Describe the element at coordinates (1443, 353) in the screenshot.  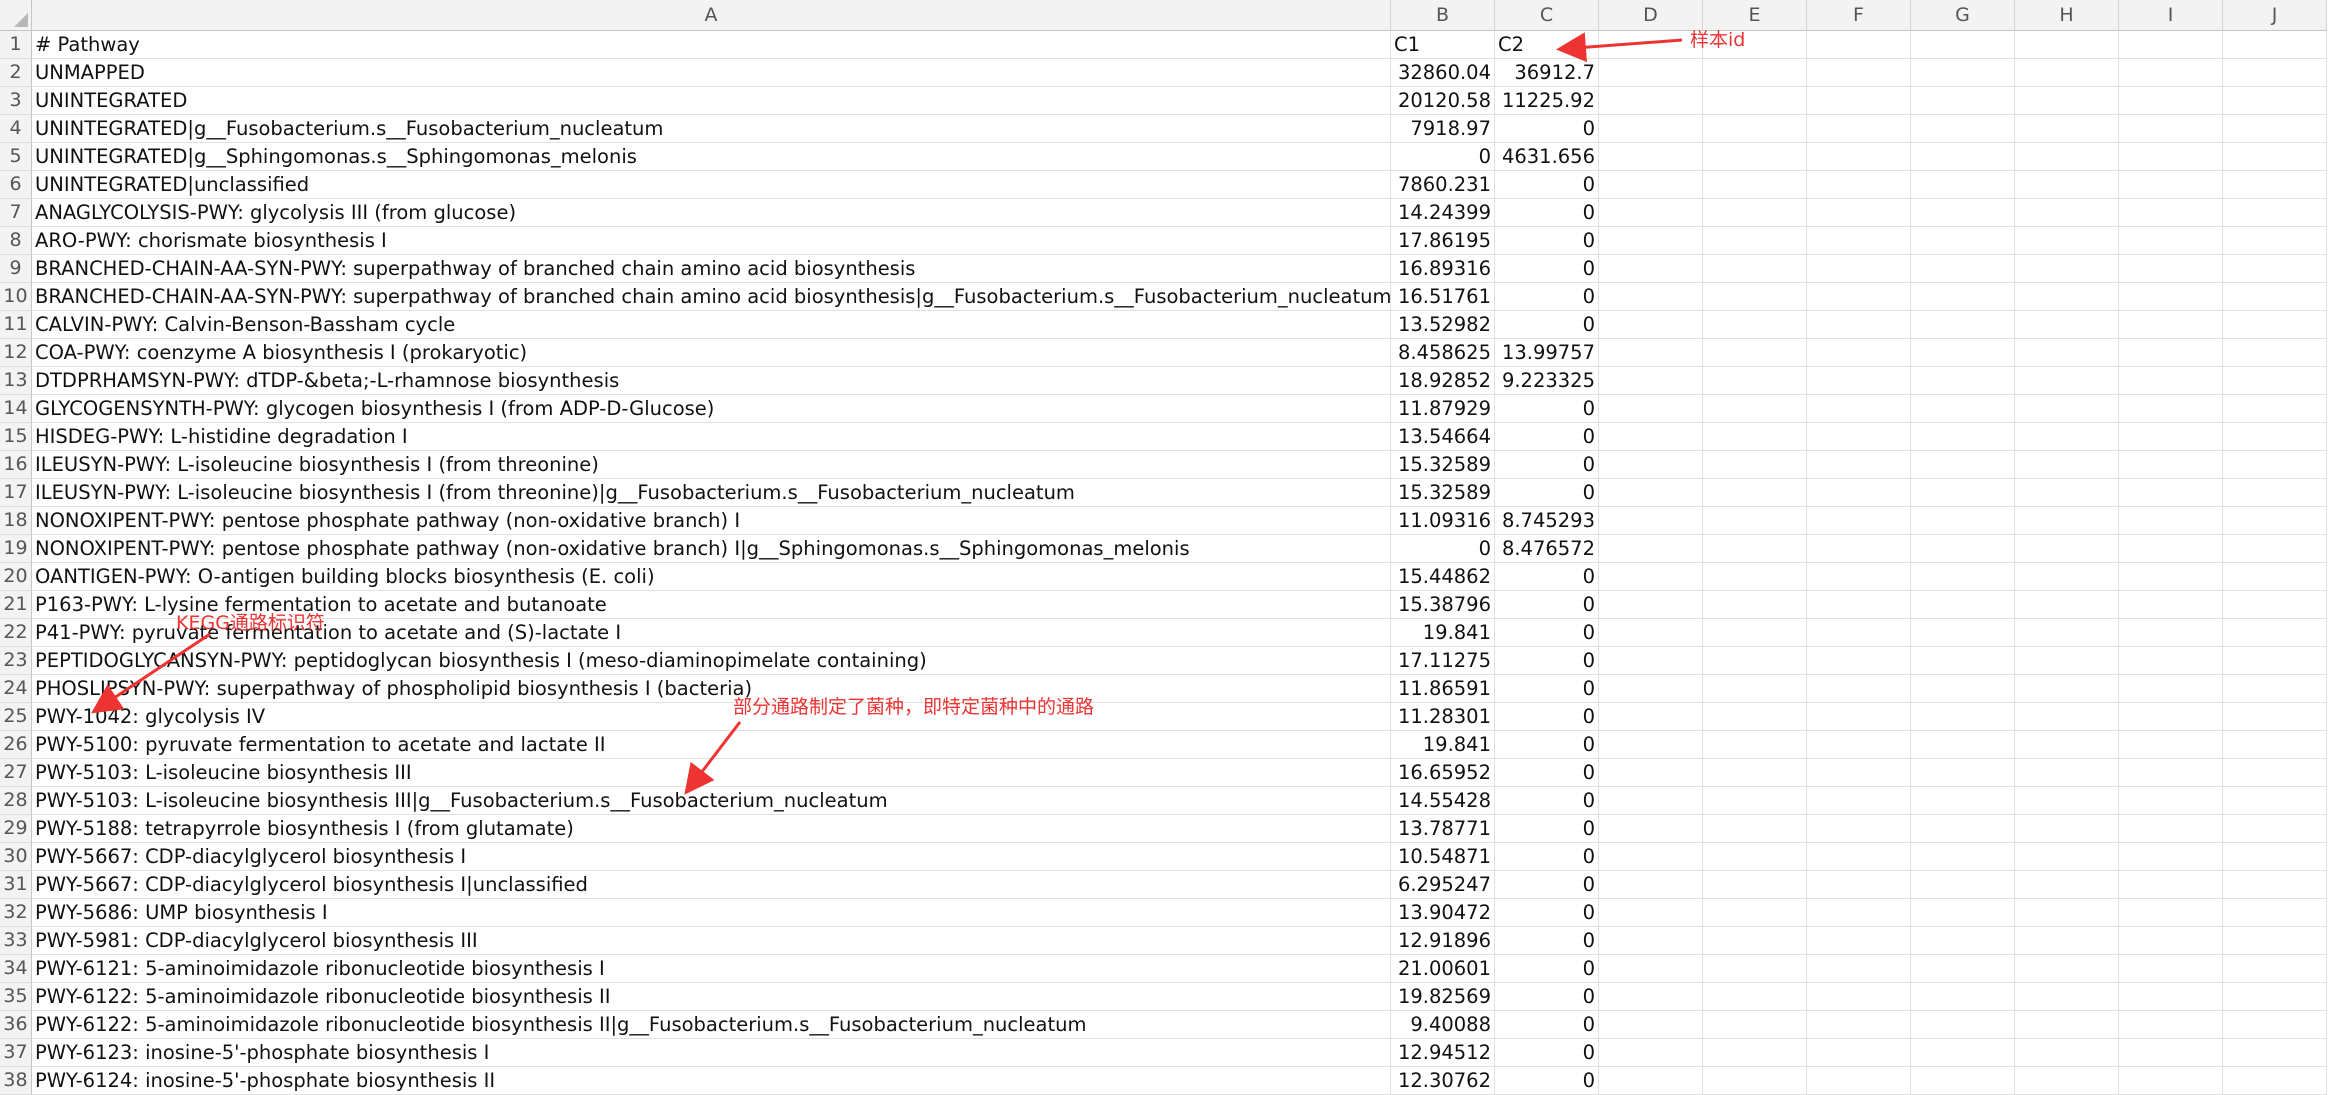
I see `value-cell: 8.458625` at that location.